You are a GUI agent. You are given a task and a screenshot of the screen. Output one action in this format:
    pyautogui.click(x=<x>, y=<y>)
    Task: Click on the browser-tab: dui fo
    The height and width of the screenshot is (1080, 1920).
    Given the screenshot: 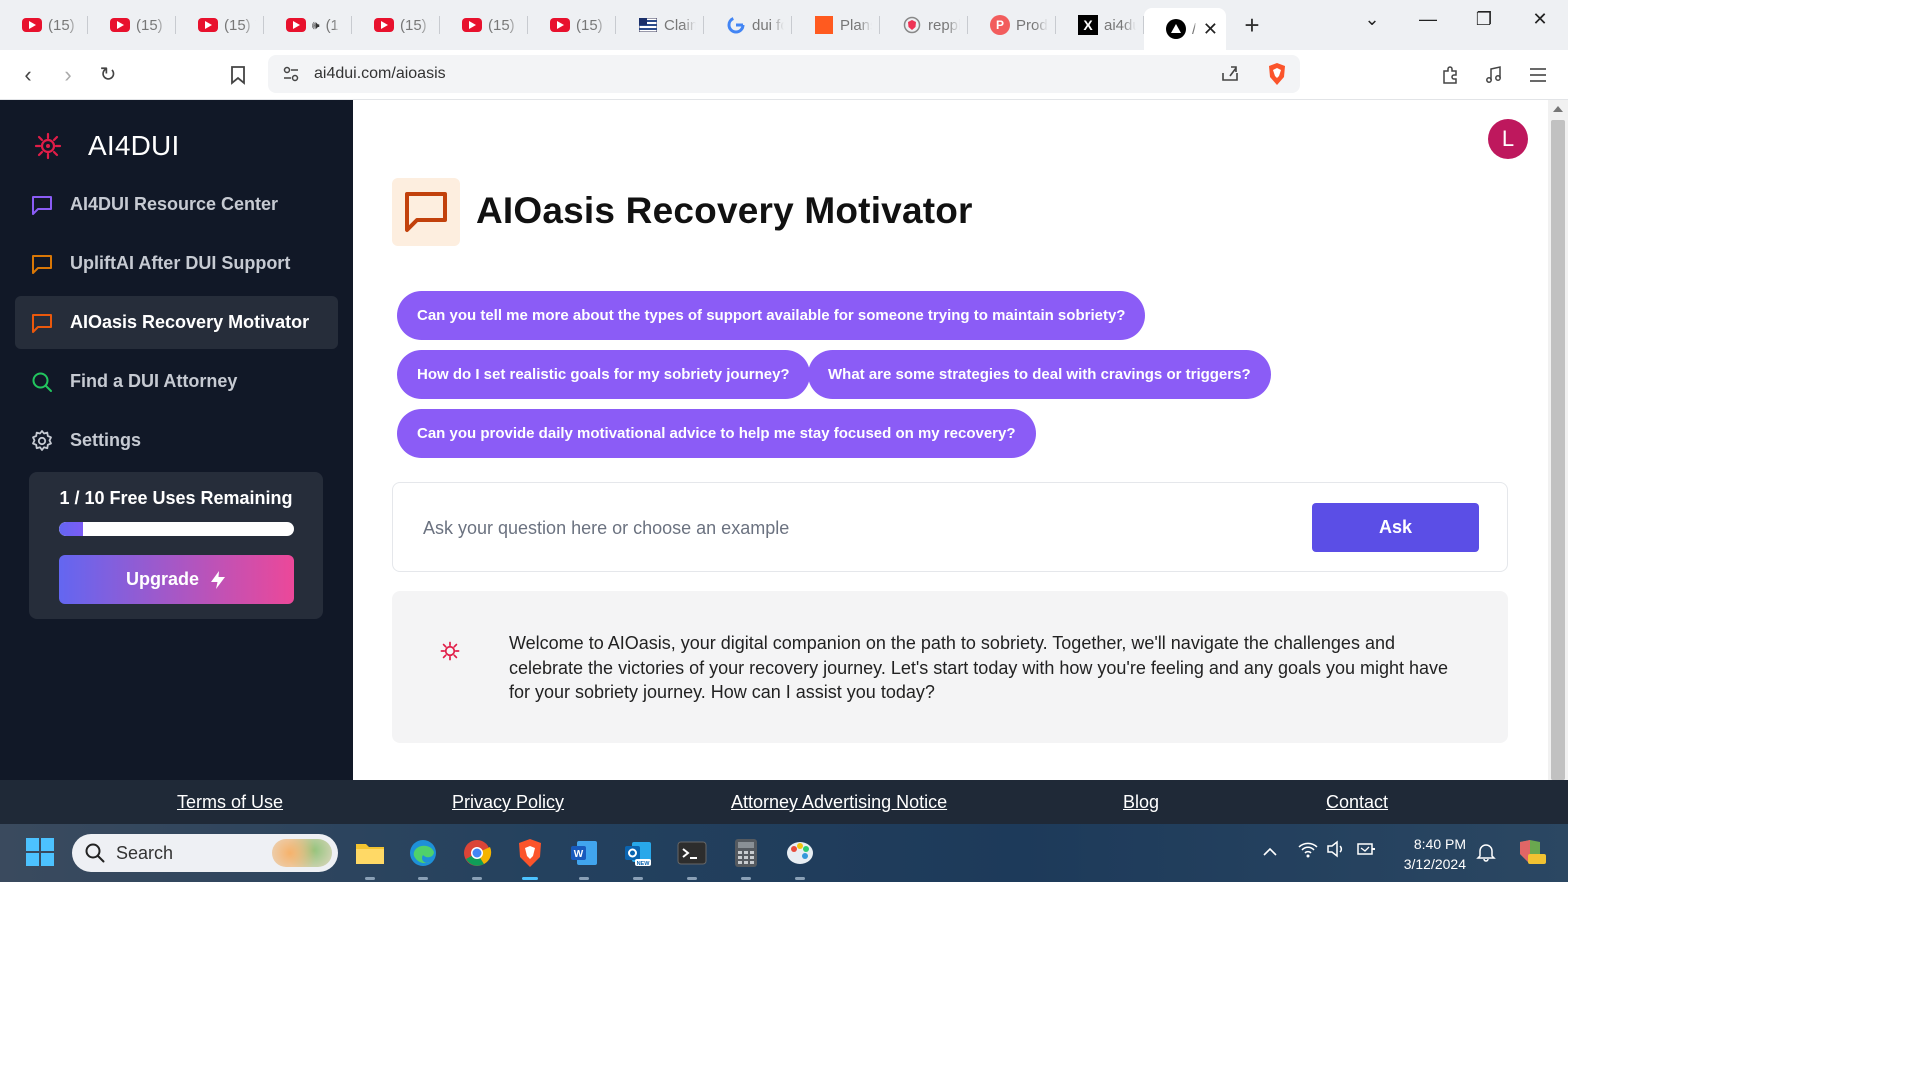 What is the action you would take?
    pyautogui.click(x=748, y=25)
    